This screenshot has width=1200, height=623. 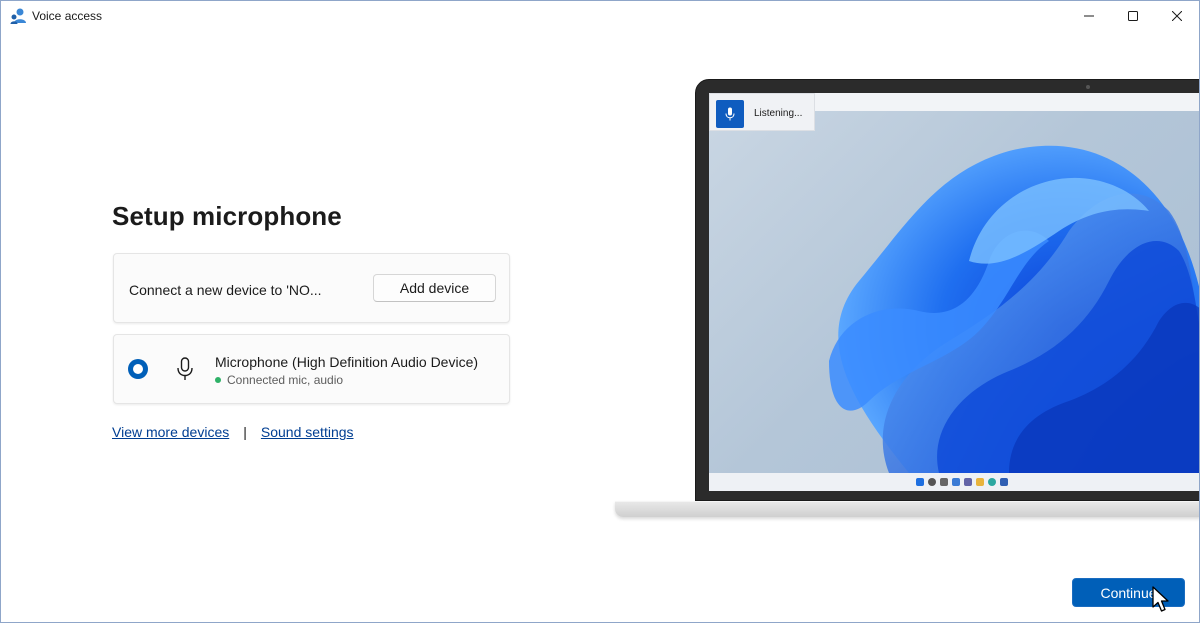 What do you see at coordinates (1088, 87) in the screenshot?
I see `laptop-camera` at bounding box center [1088, 87].